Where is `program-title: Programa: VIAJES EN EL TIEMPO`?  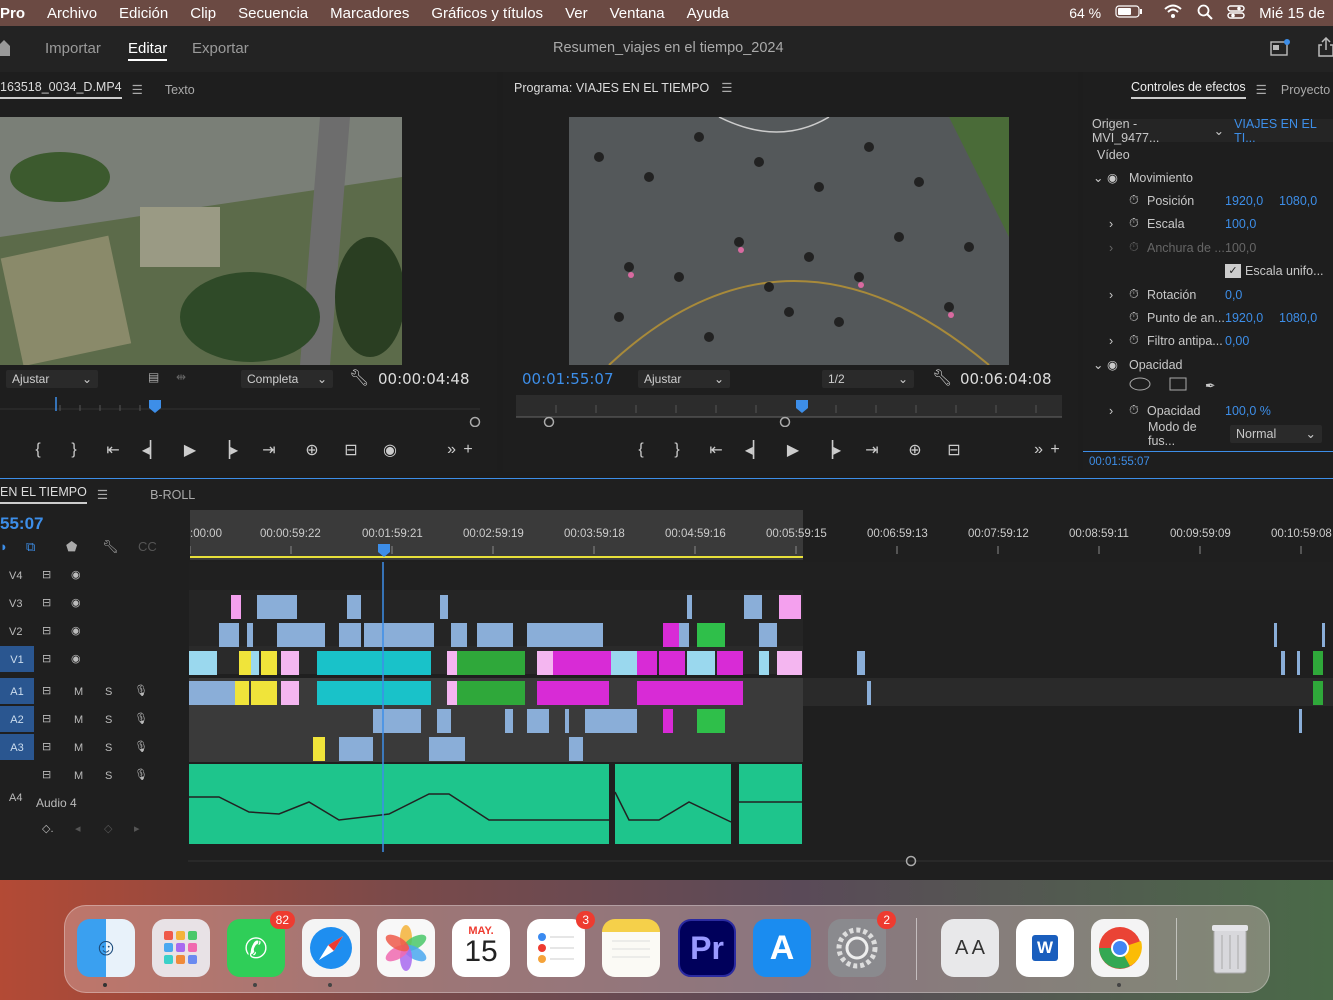 program-title: Programa: VIAJES EN EL TIEMPO is located at coordinates (611, 88).